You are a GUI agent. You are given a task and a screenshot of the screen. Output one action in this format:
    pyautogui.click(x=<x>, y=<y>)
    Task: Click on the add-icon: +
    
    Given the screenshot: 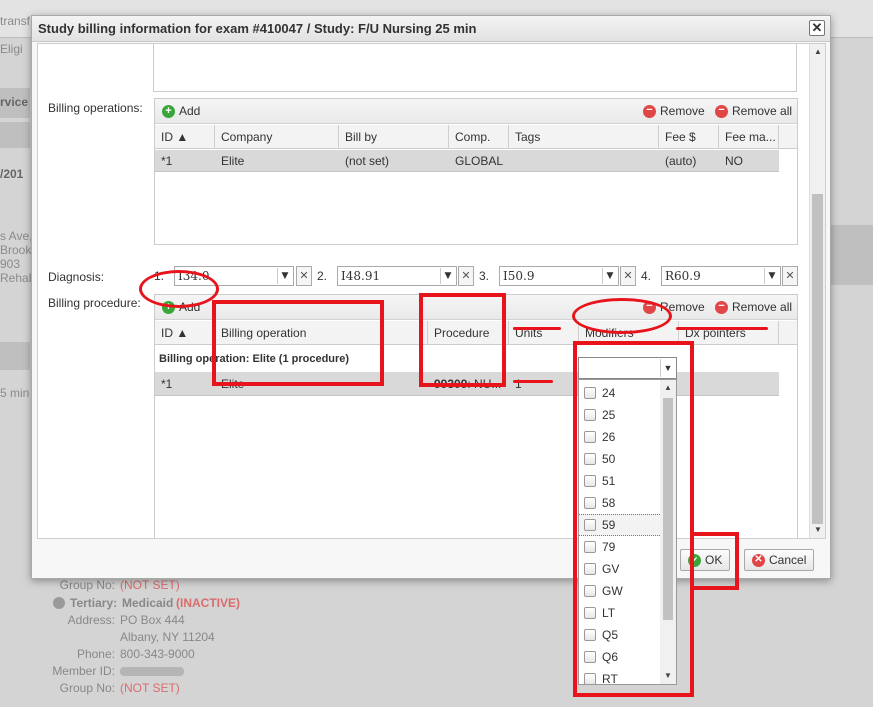 What is the action you would take?
    pyautogui.click(x=168, y=111)
    